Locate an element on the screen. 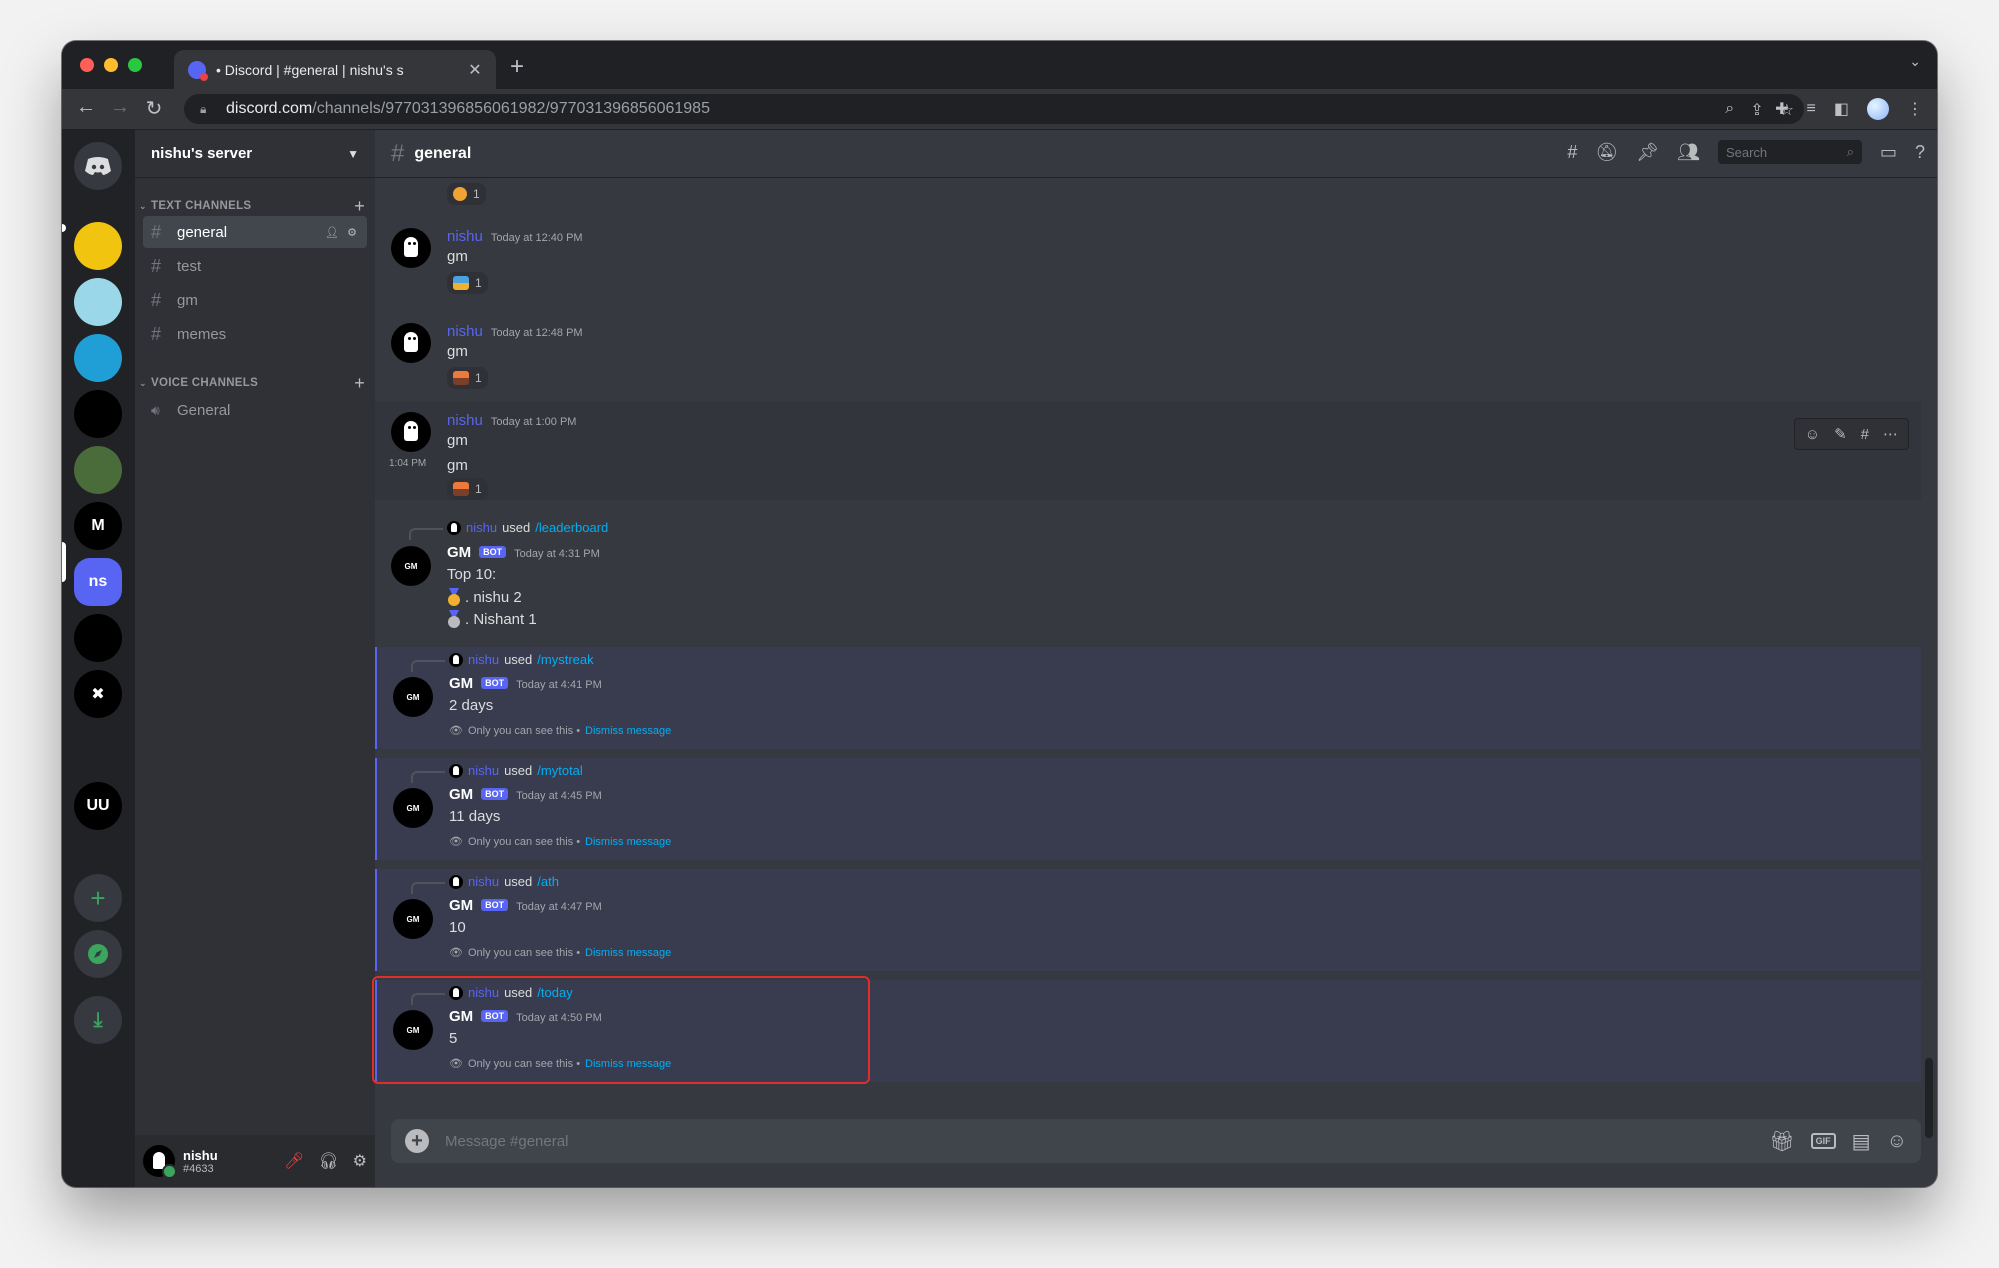 The width and height of the screenshot is (1999, 1268). discord-home-icon is located at coordinates (98, 166).